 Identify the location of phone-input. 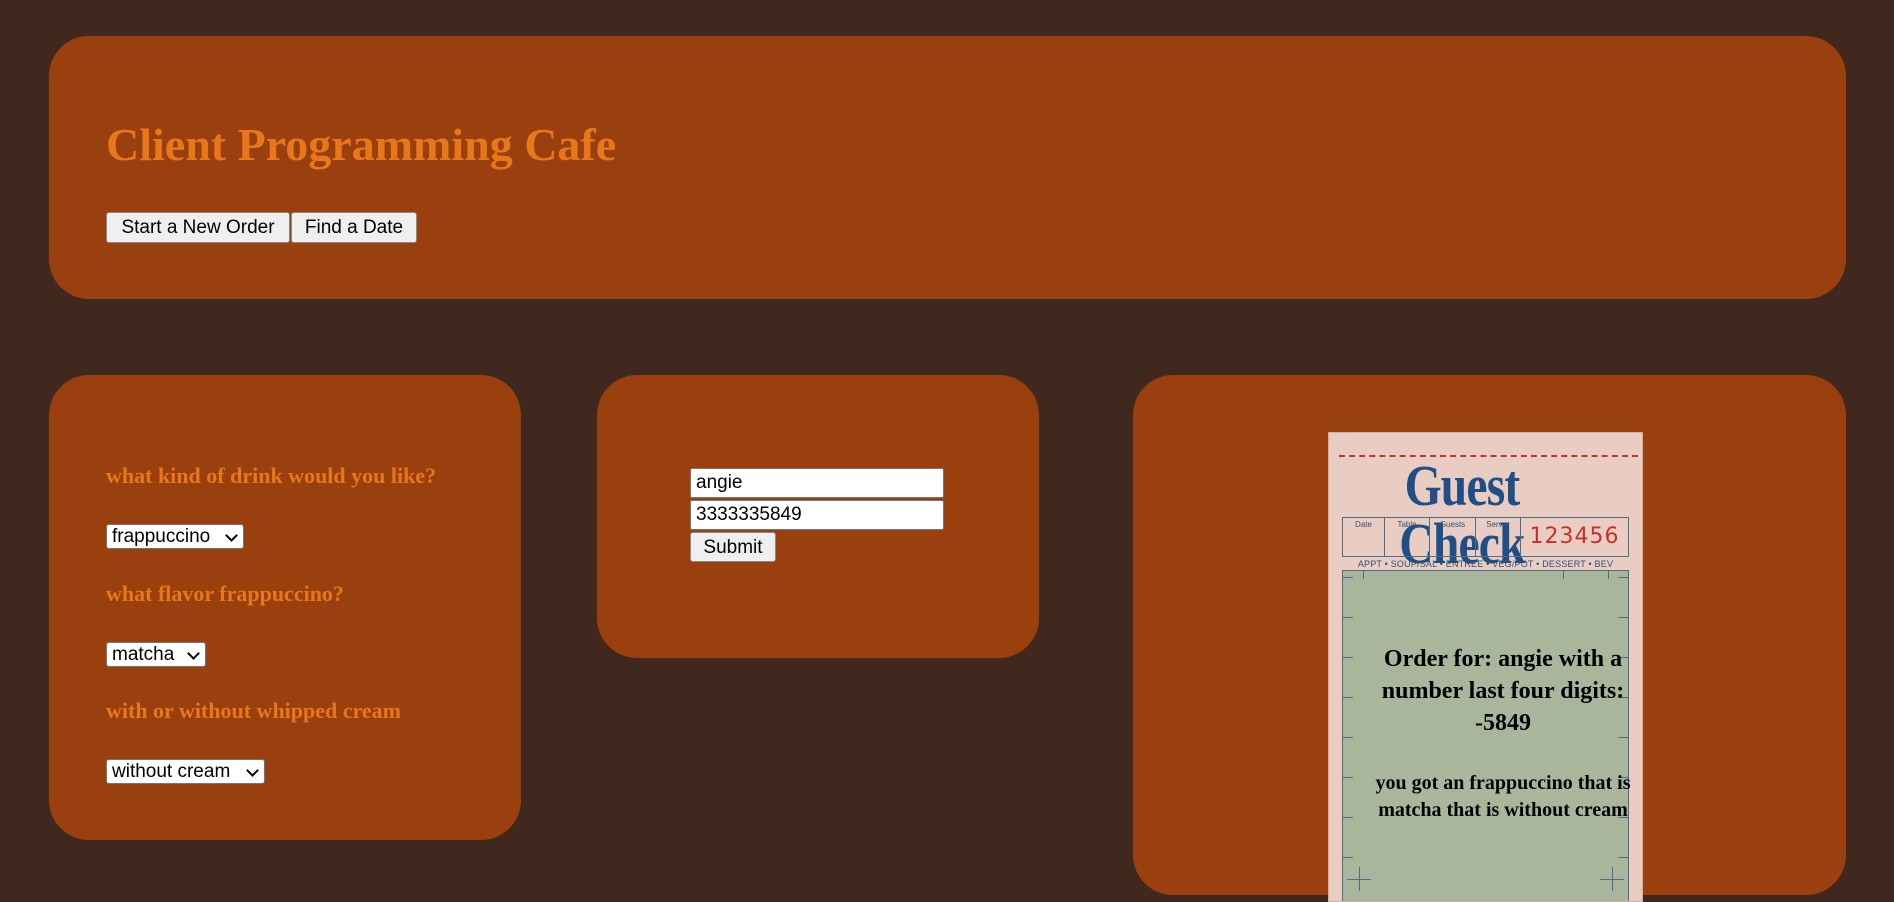
(817, 515).